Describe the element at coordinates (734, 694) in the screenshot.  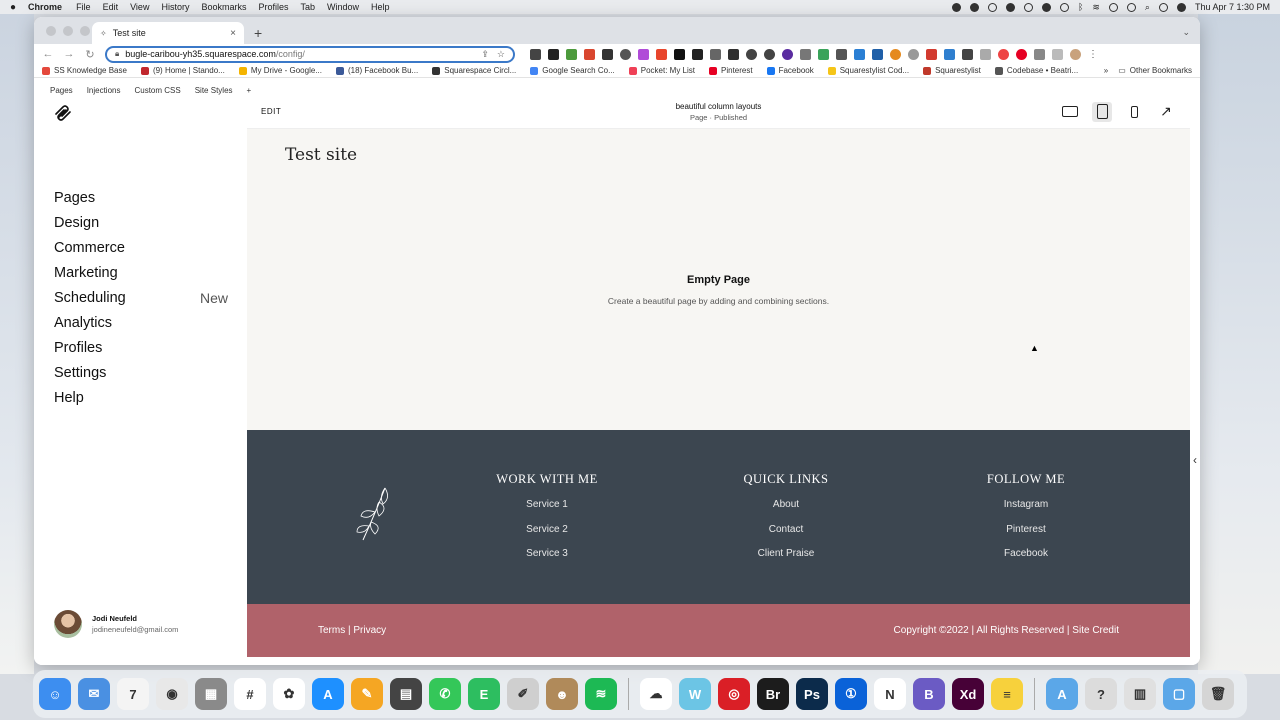
I see `adobe-cc-icon: ◎` at that location.